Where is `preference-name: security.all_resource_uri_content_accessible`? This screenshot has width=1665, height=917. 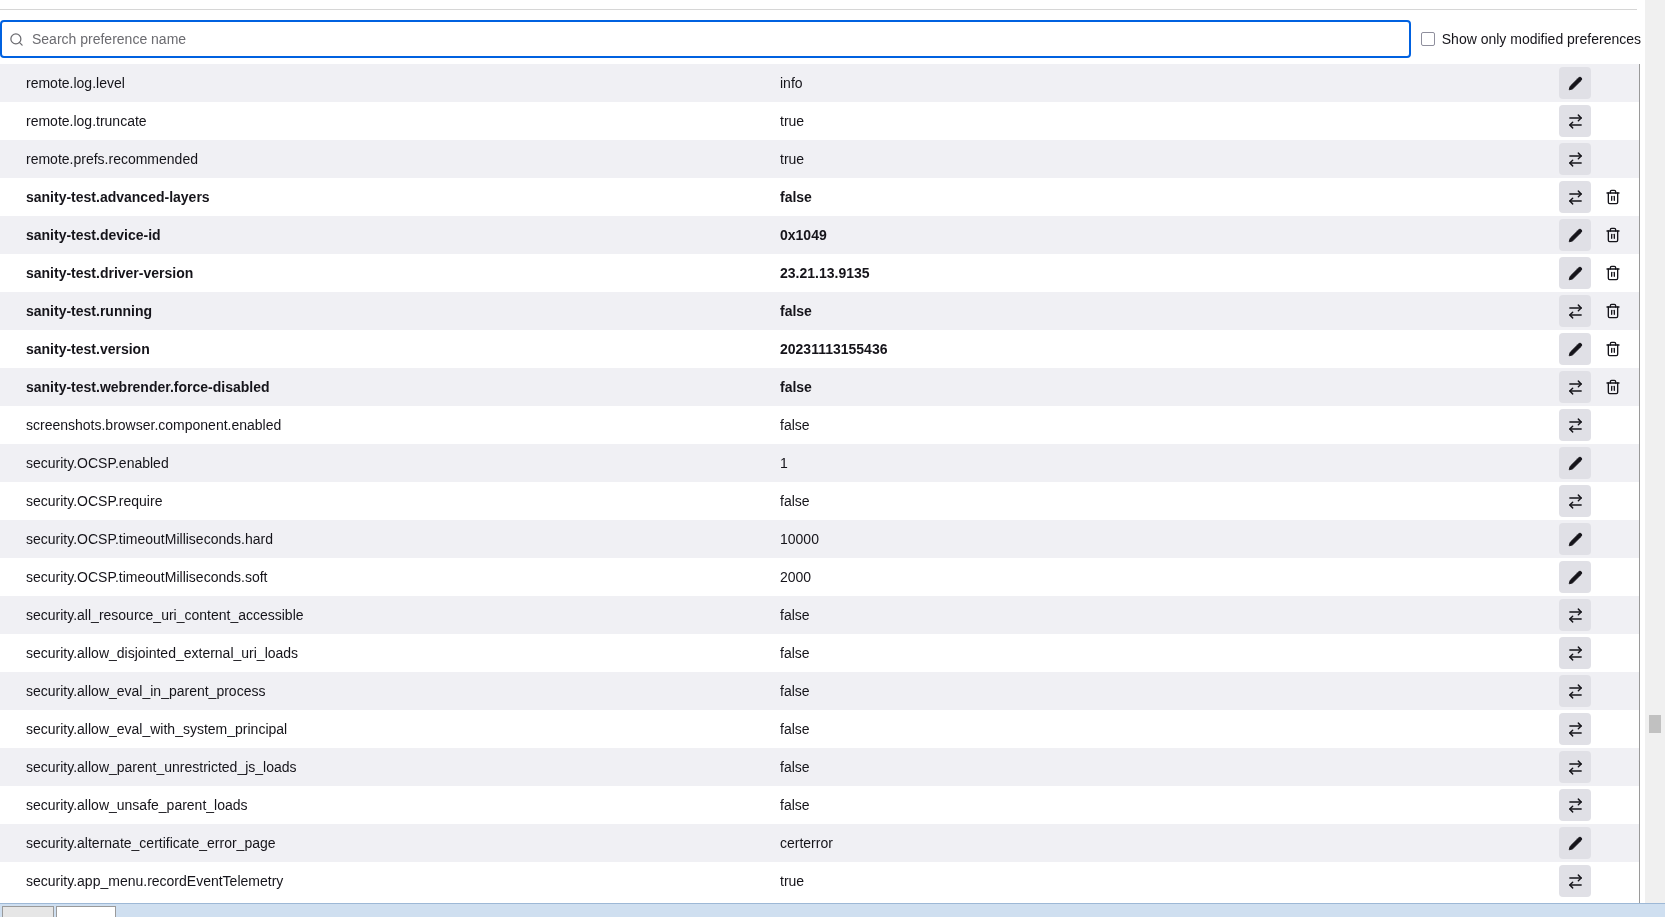 preference-name: security.all_resource_uri_content_accessible is located at coordinates (165, 615).